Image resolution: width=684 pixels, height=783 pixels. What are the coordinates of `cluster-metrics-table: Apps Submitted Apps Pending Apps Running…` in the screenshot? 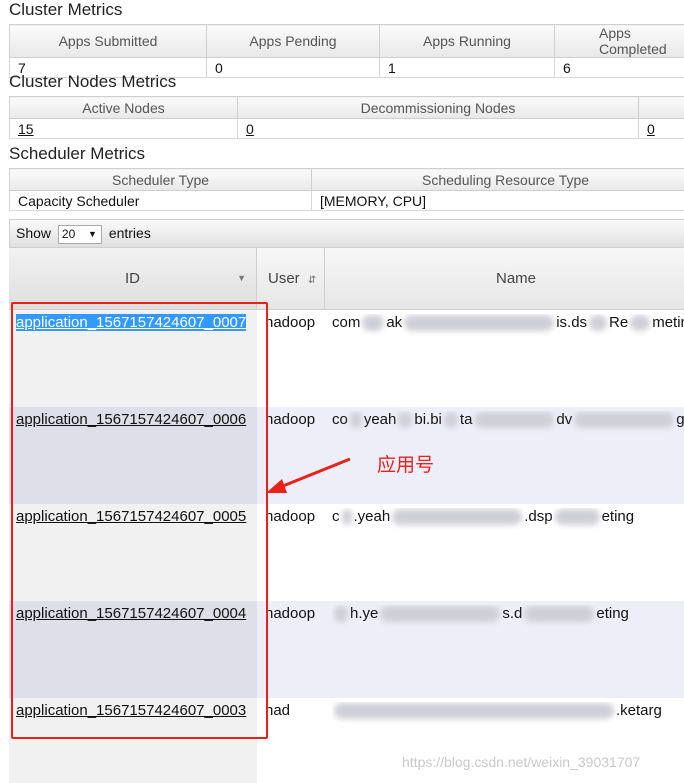 It's located at (346, 51).